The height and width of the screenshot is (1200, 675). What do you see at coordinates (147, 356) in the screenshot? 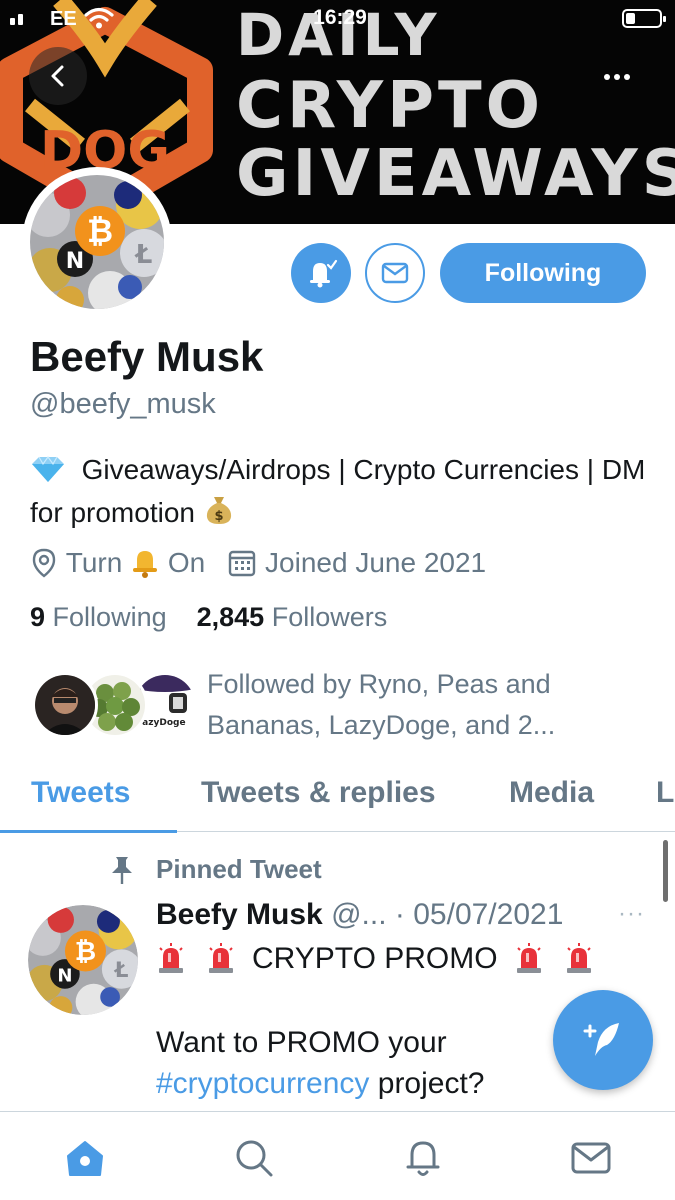
I see `profile-name: Beefy Musk` at bounding box center [147, 356].